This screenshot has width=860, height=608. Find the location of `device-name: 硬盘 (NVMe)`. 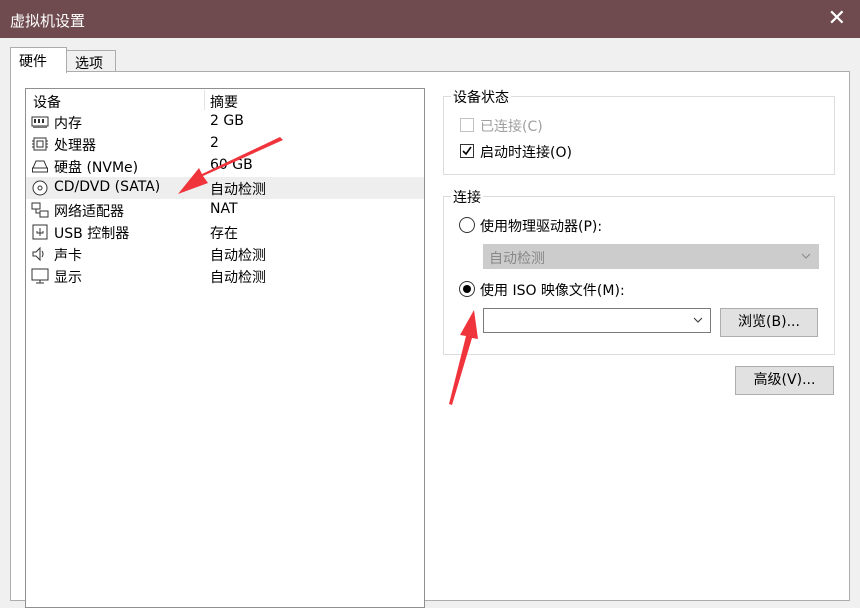

device-name: 硬盘 (NVMe) is located at coordinates (96, 168).